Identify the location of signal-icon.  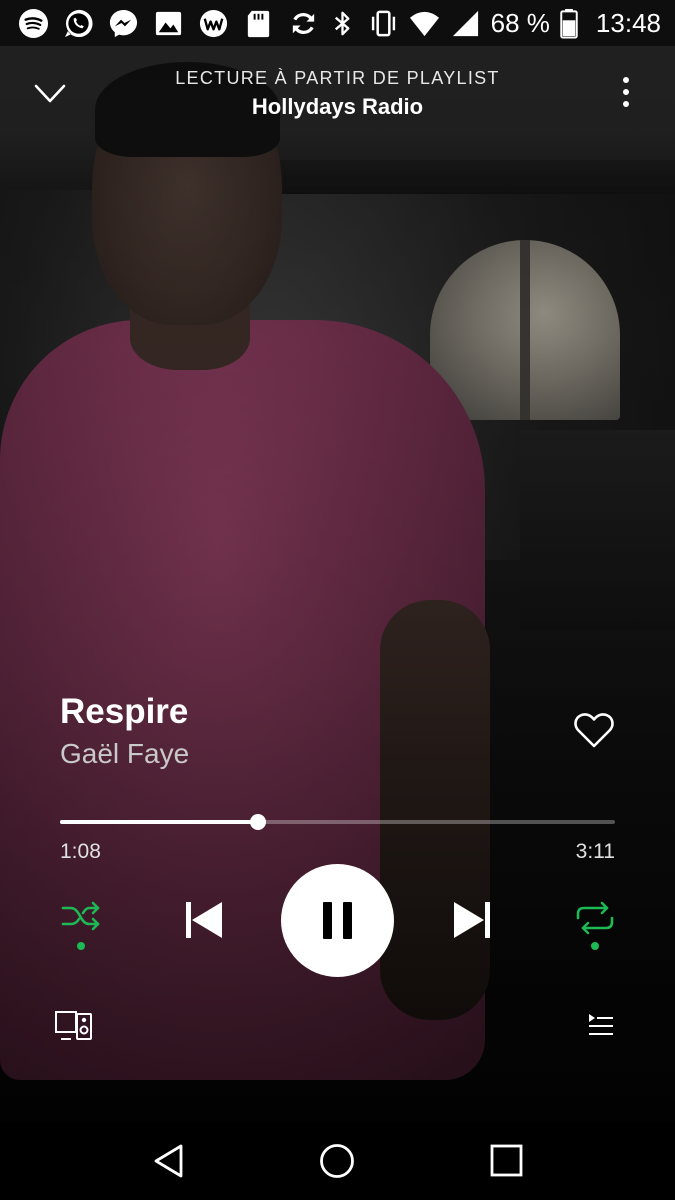
(465, 23).